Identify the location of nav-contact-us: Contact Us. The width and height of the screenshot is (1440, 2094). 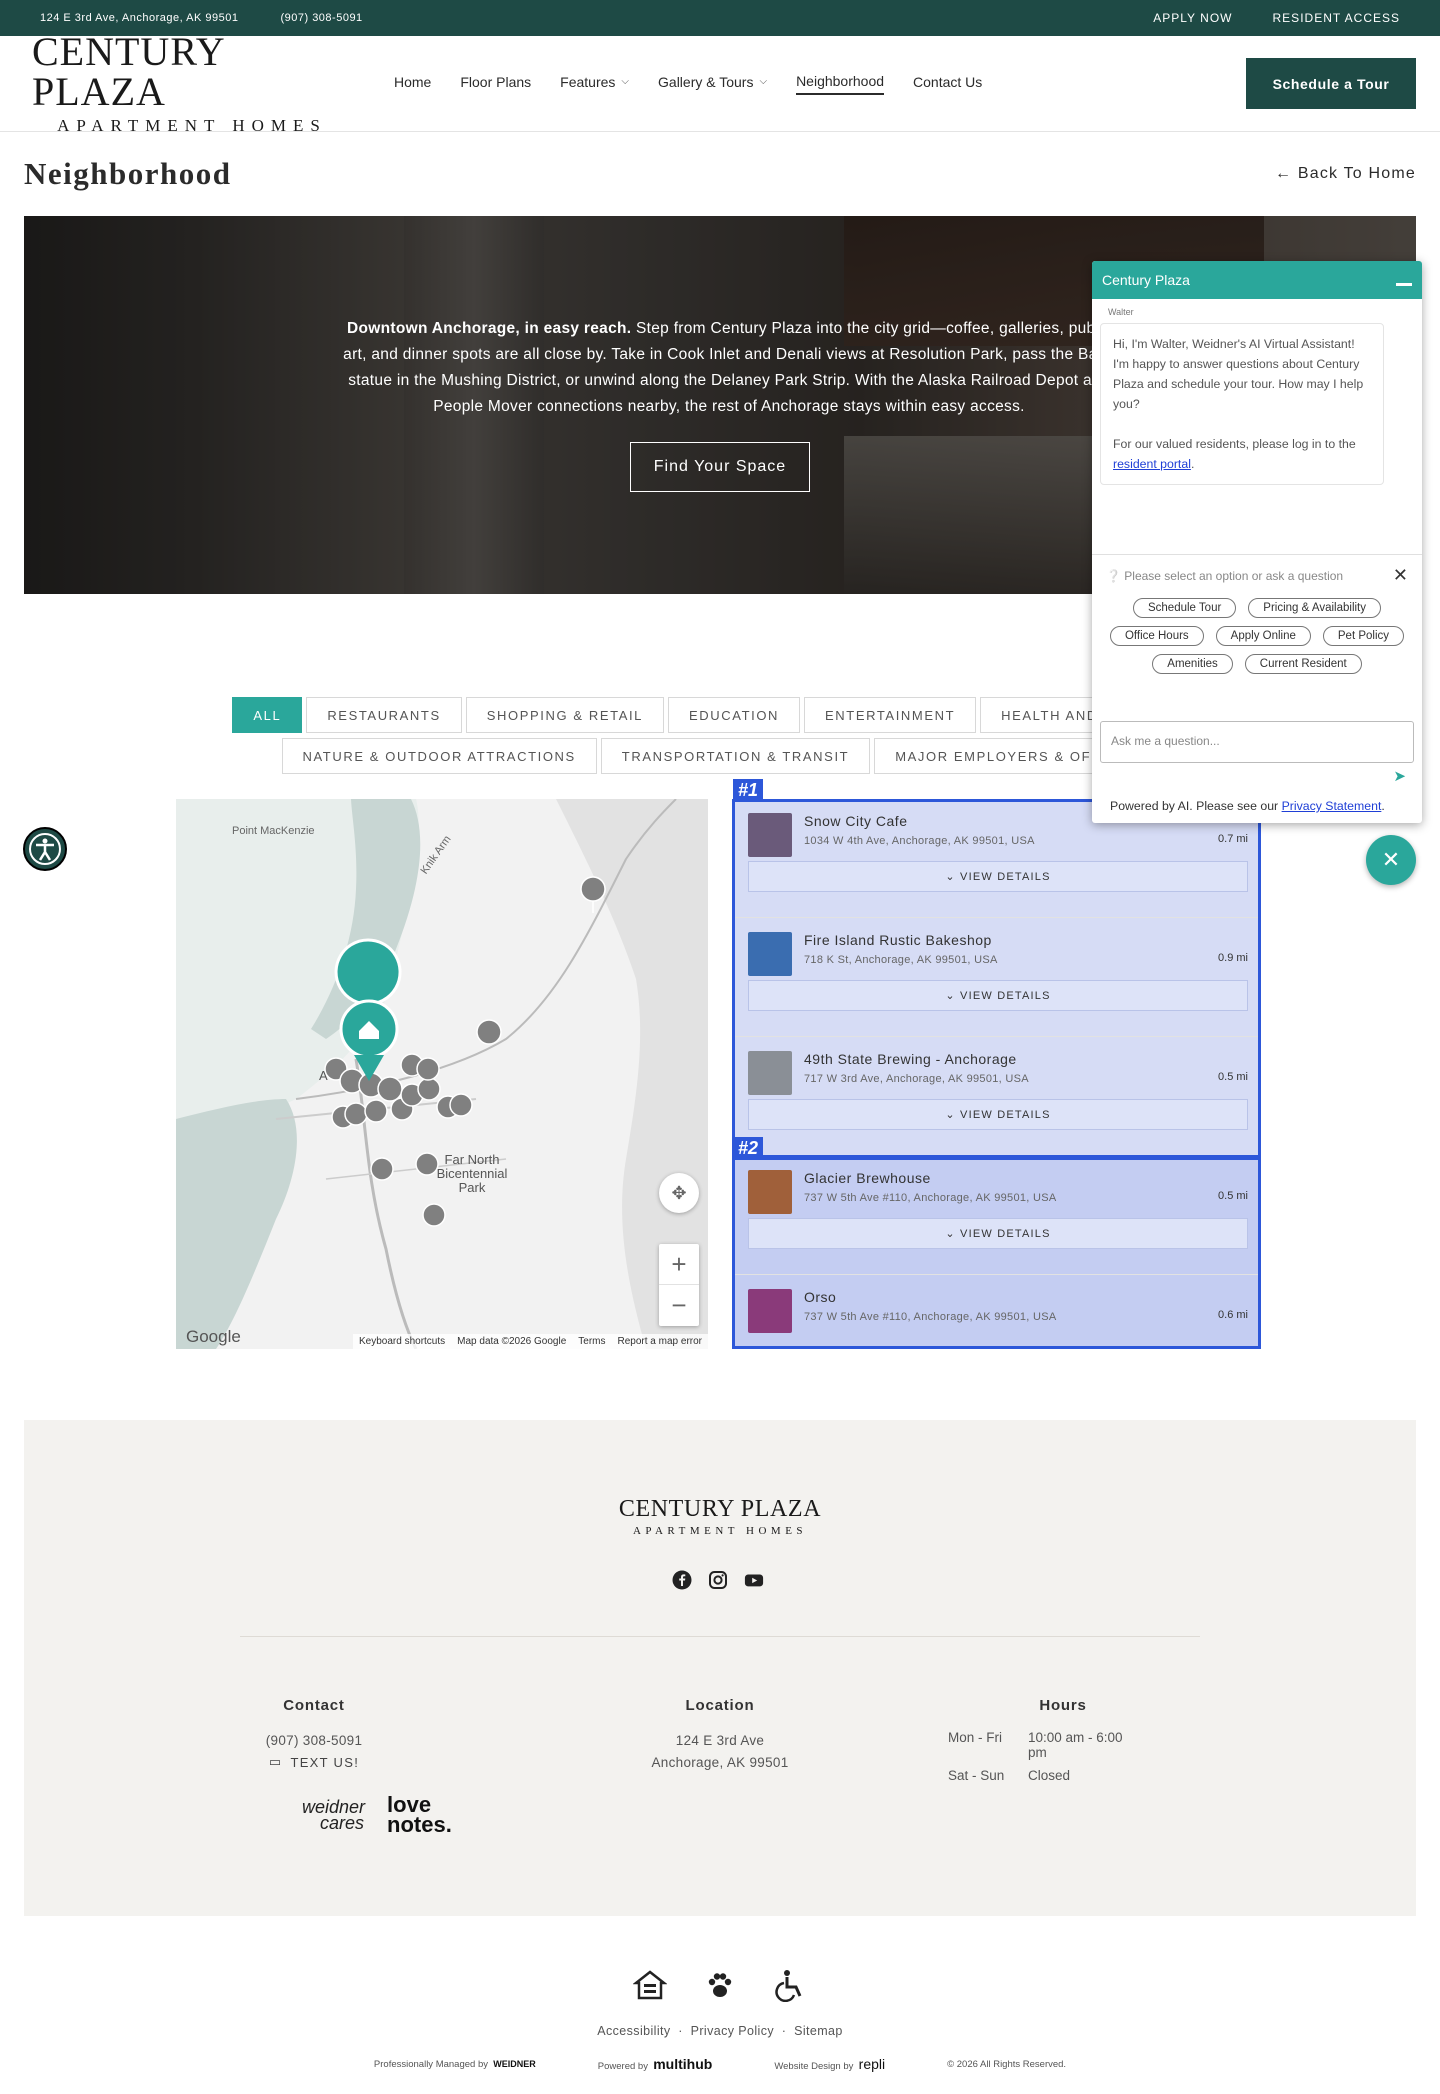
(947, 84).